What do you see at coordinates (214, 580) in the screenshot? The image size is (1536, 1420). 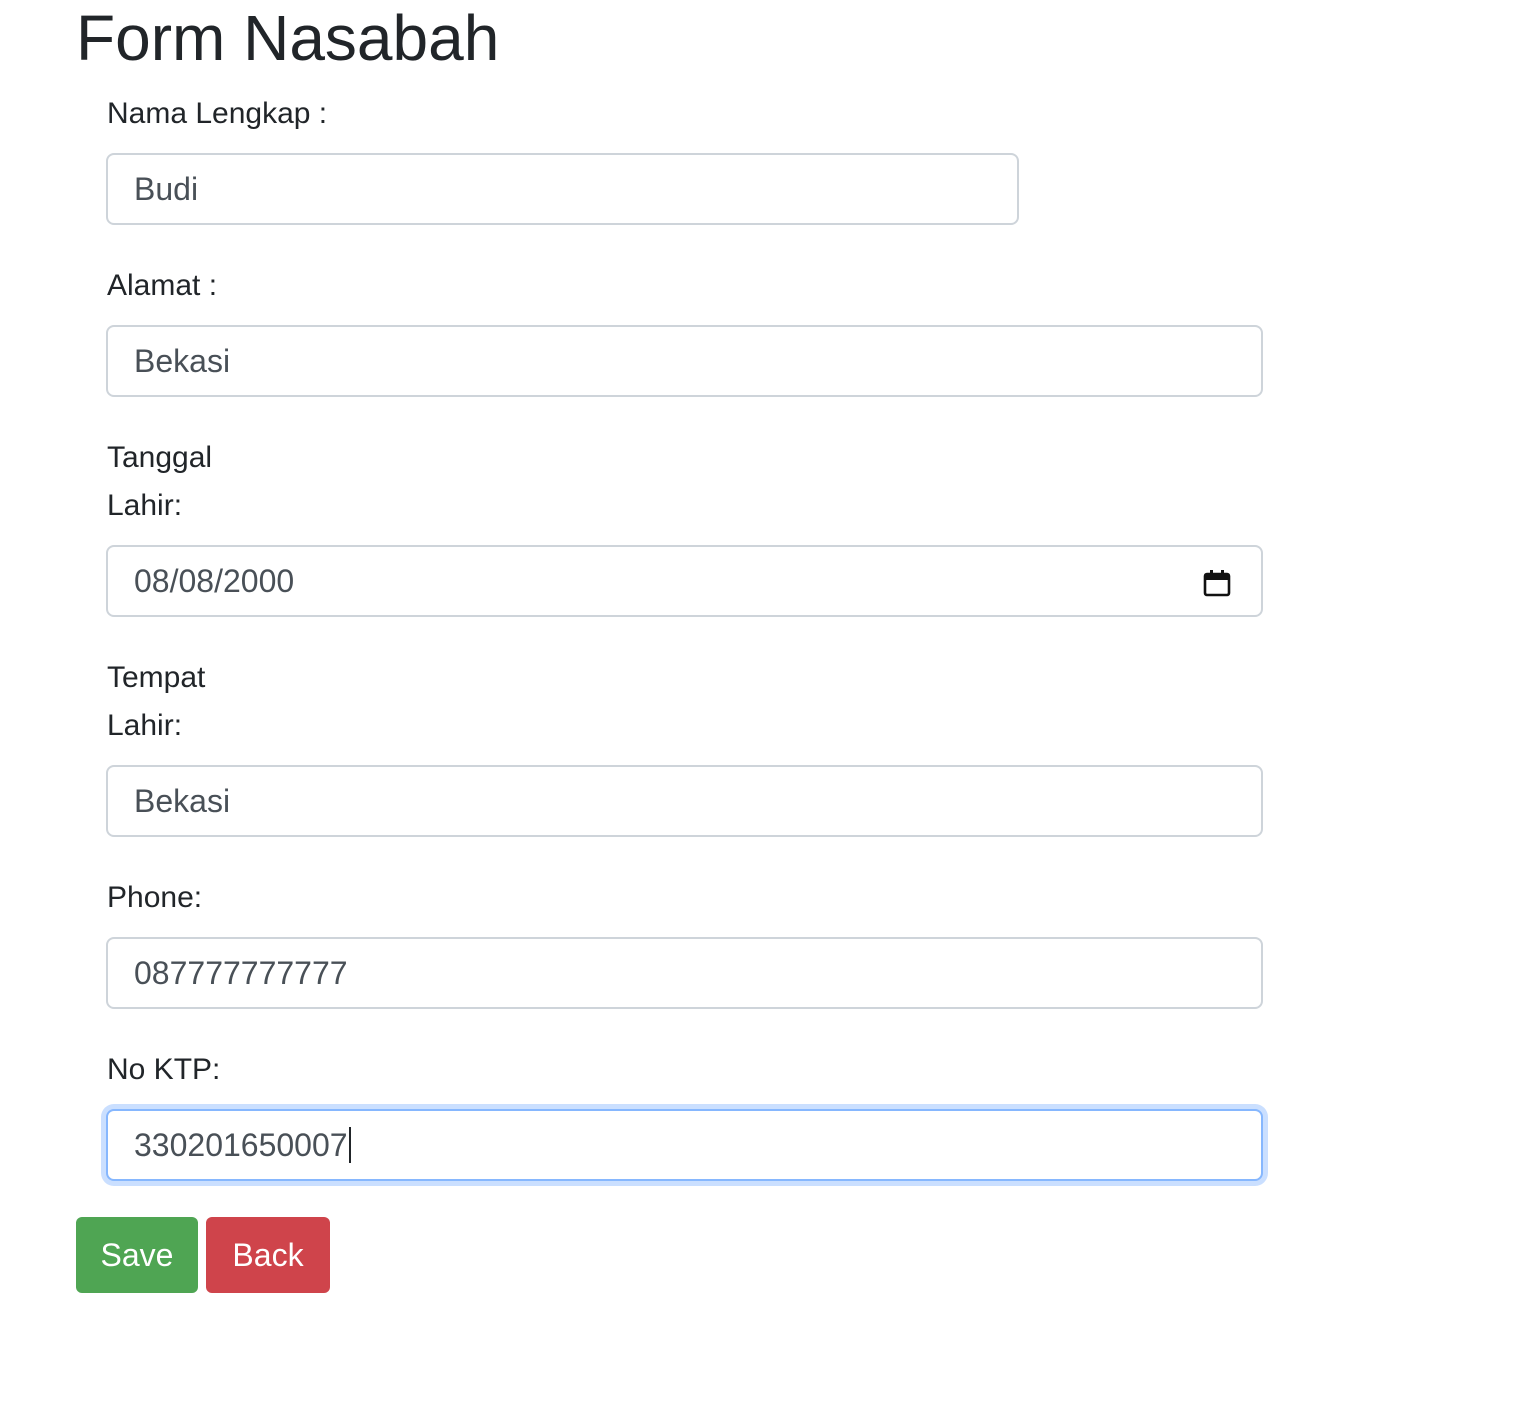 I see `tanggal-lahir-value: 08/08/2000` at bounding box center [214, 580].